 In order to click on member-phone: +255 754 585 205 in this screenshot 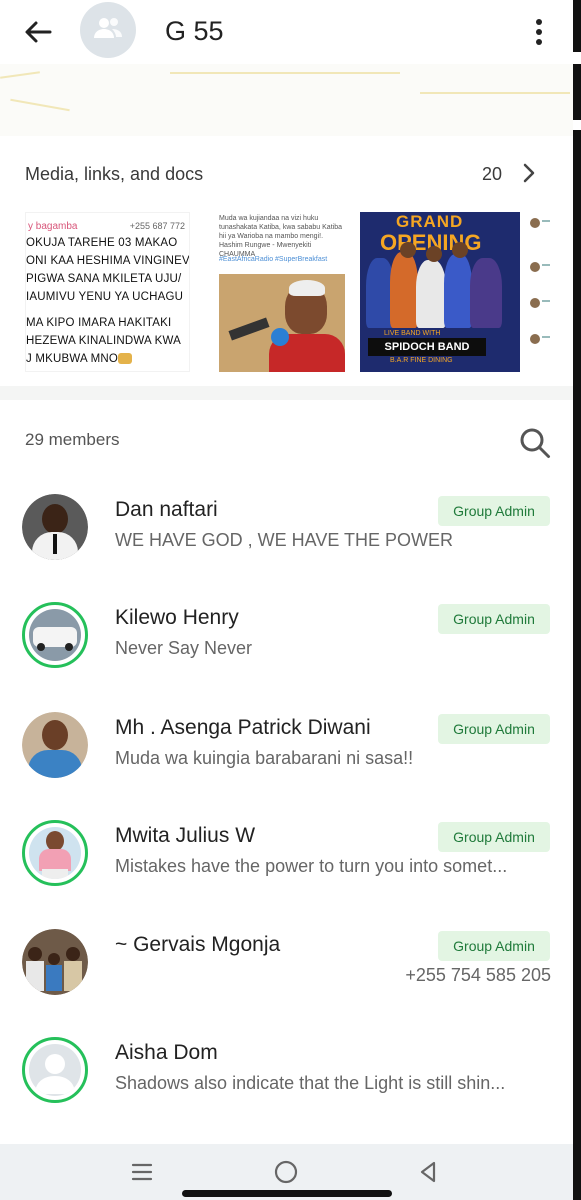, I will do `click(478, 975)`.